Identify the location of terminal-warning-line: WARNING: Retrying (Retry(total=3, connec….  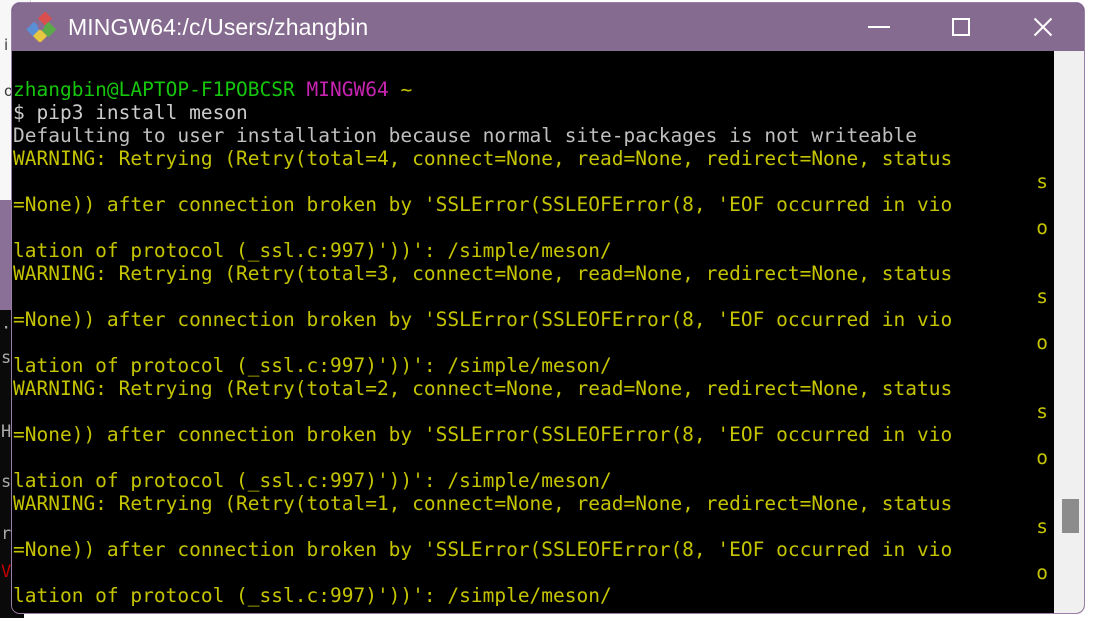
(483, 273).